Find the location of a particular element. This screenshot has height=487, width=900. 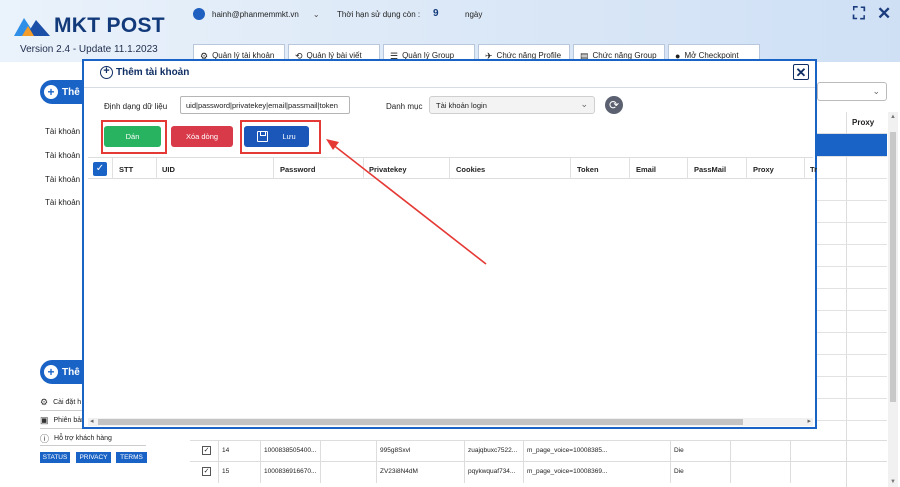

scroll-up-icon: ▲ is located at coordinates (893, 117).